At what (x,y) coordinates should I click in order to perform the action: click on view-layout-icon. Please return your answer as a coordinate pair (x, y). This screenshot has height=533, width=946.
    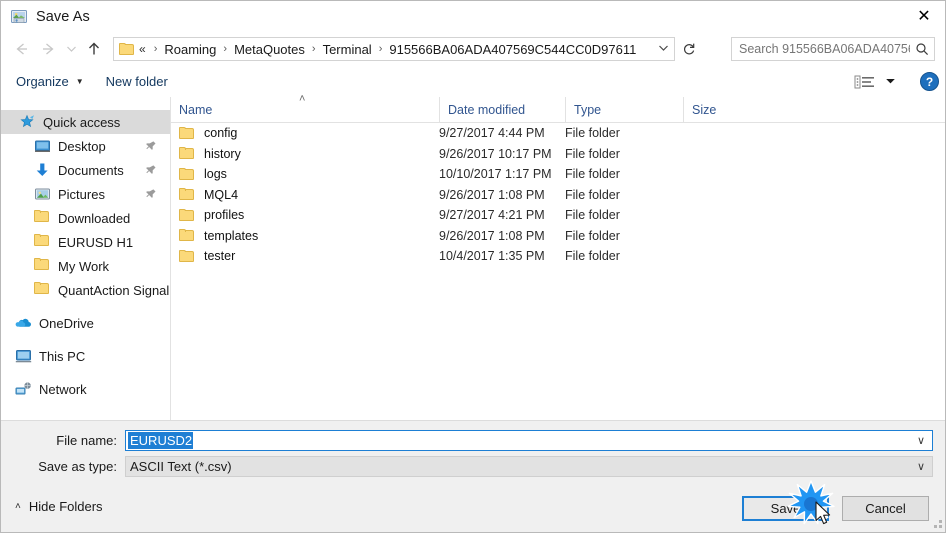
    Looking at the image, I should click on (865, 82).